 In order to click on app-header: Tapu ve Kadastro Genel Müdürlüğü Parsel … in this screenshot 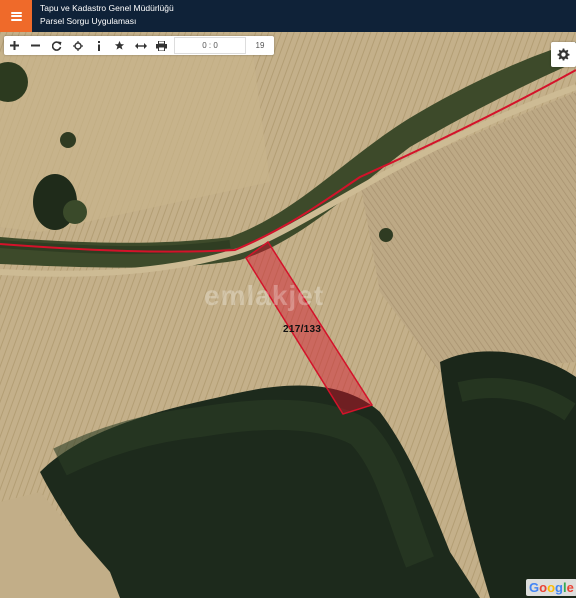, I will do `click(288, 16)`.